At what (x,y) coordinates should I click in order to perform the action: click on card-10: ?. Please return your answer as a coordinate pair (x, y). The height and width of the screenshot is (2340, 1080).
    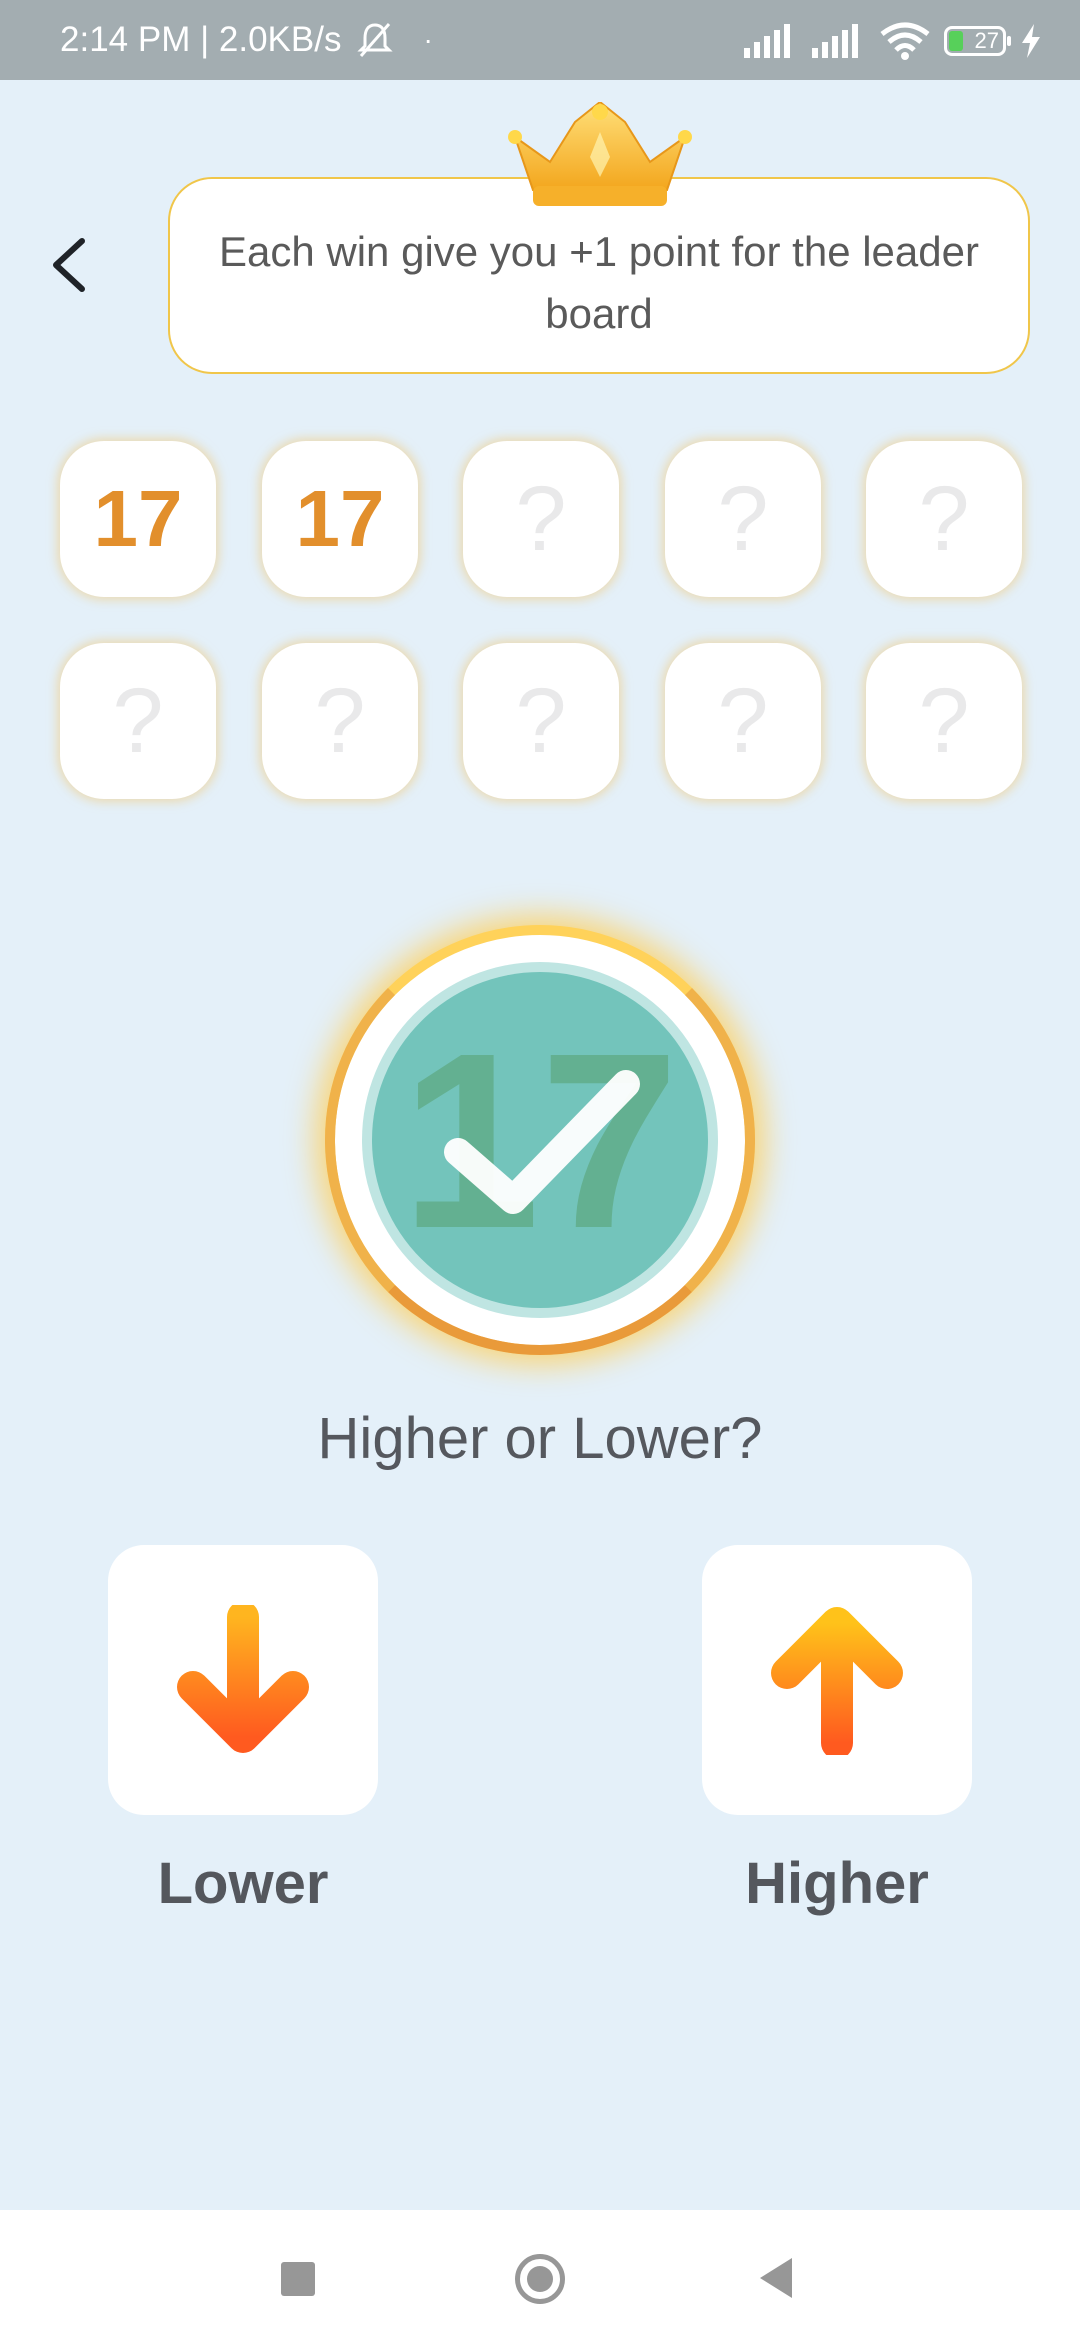
    Looking at the image, I should click on (944, 721).